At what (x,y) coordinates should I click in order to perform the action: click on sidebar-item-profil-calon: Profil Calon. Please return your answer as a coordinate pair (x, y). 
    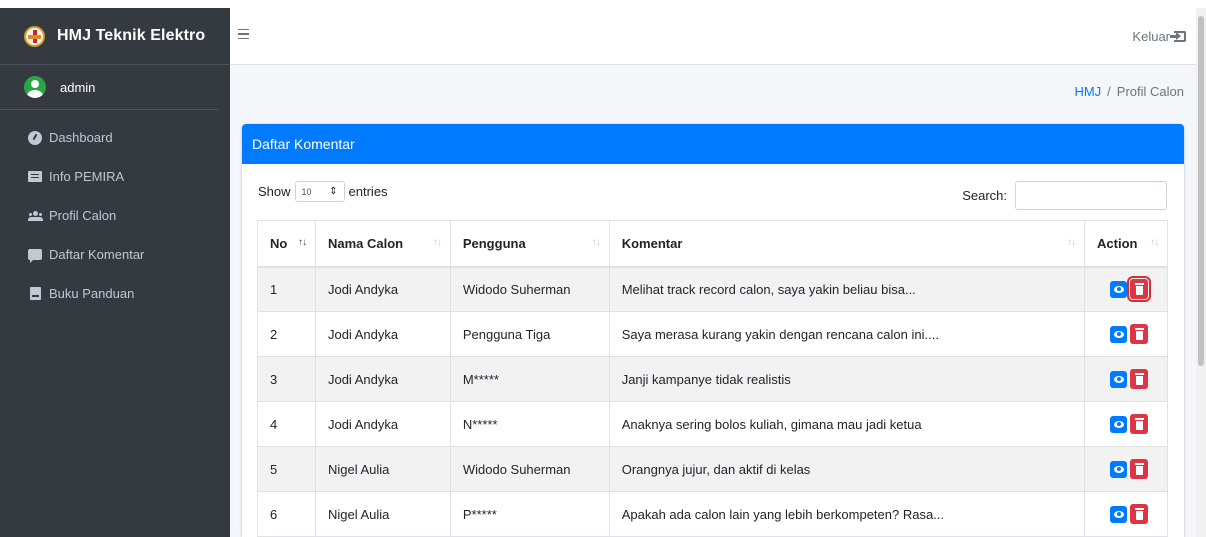
    Looking at the image, I should click on (115, 215).